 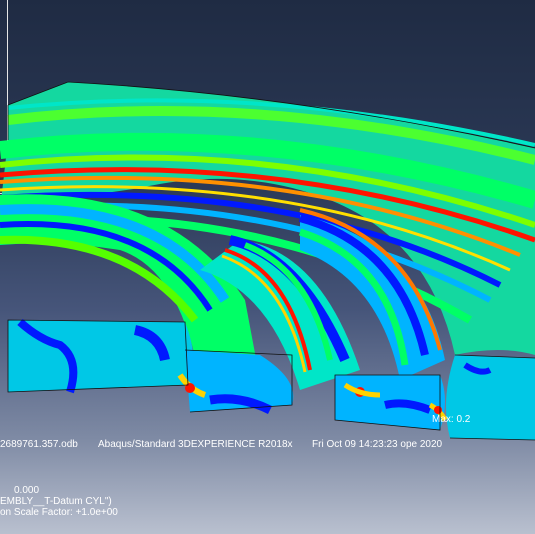 What do you see at coordinates (59, 512) in the screenshot?
I see `info-line-3: on Scale Factor: +1.0e+00` at bounding box center [59, 512].